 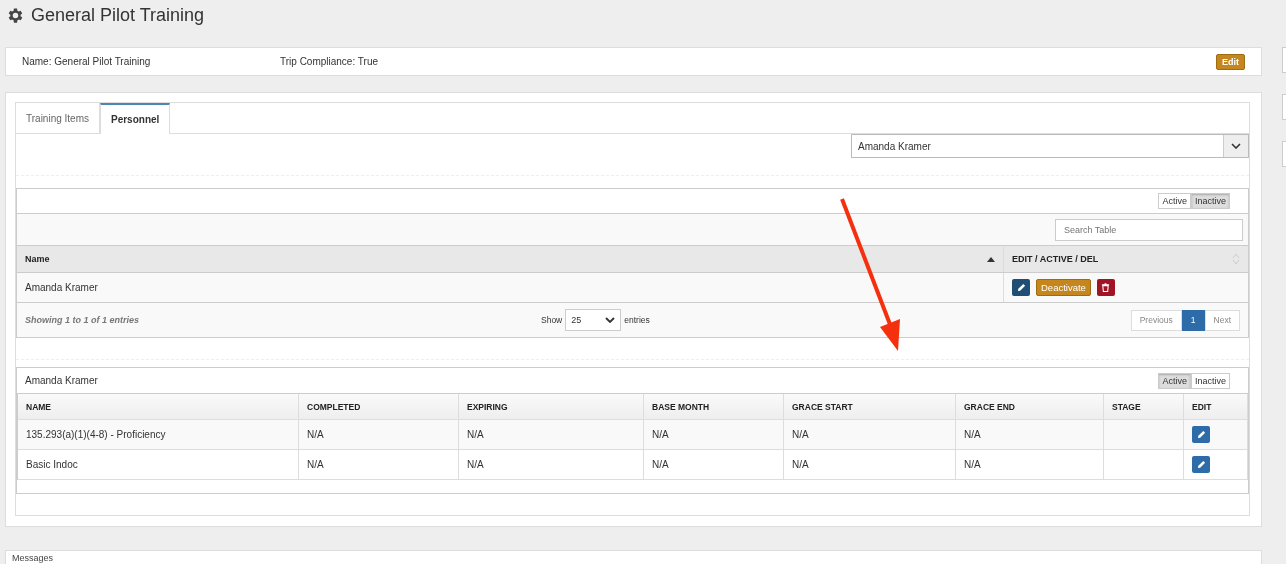 What do you see at coordinates (1050, 146) in the screenshot?
I see `person-select: Amanda Kramer` at bounding box center [1050, 146].